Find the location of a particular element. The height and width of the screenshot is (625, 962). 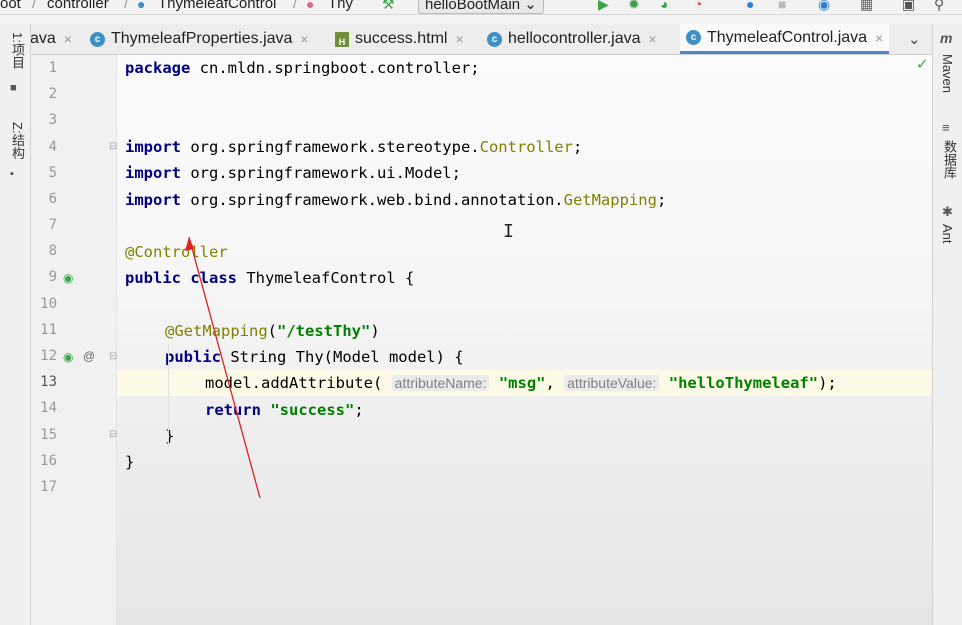

run-icon: ▶ is located at coordinates (603, 6).